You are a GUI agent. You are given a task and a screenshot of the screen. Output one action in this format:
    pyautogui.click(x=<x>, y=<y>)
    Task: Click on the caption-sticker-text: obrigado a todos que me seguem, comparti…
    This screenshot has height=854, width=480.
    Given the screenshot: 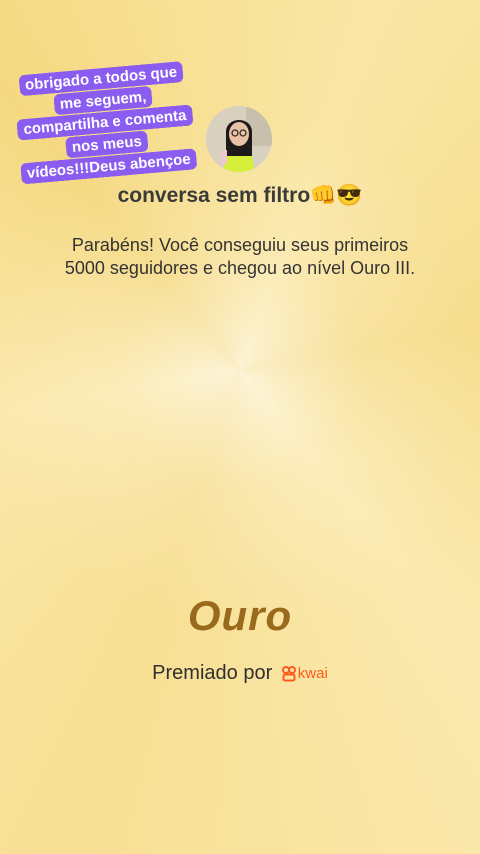 What is the action you would take?
    pyautogui.click(x=107, y=123)
    